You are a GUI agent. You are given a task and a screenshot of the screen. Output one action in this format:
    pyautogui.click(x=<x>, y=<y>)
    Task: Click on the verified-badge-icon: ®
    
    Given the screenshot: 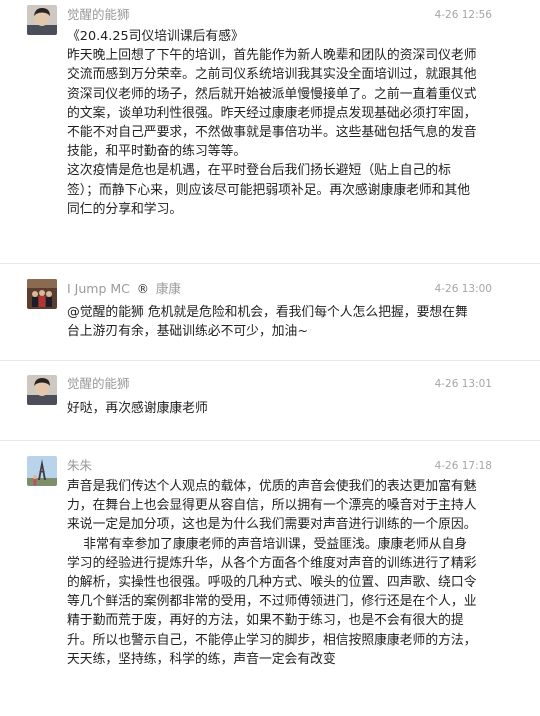 What is the action you would take?
    pyautogui.click(x=142, y=289)
    